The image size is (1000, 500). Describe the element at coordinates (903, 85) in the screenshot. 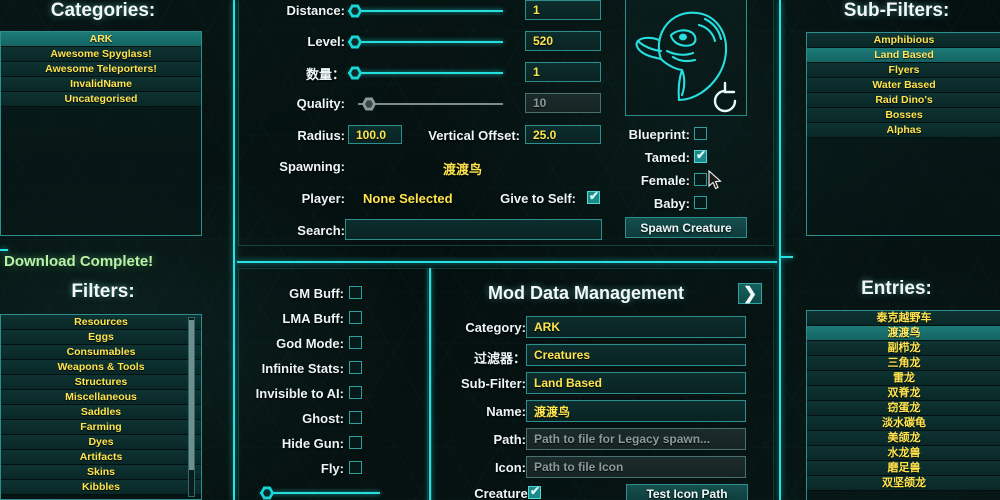

I see `sub-filter-item-3: Water Based` at that location.